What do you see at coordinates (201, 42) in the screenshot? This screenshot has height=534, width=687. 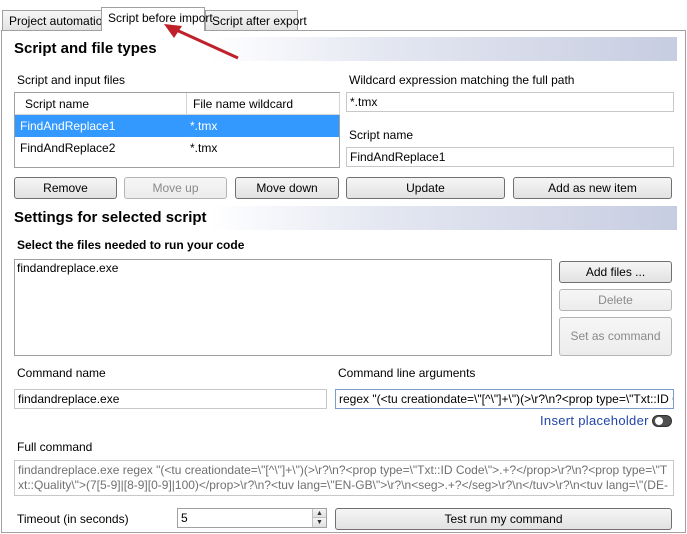 I see `annotation-arrow` at bounding box center [201, 42].